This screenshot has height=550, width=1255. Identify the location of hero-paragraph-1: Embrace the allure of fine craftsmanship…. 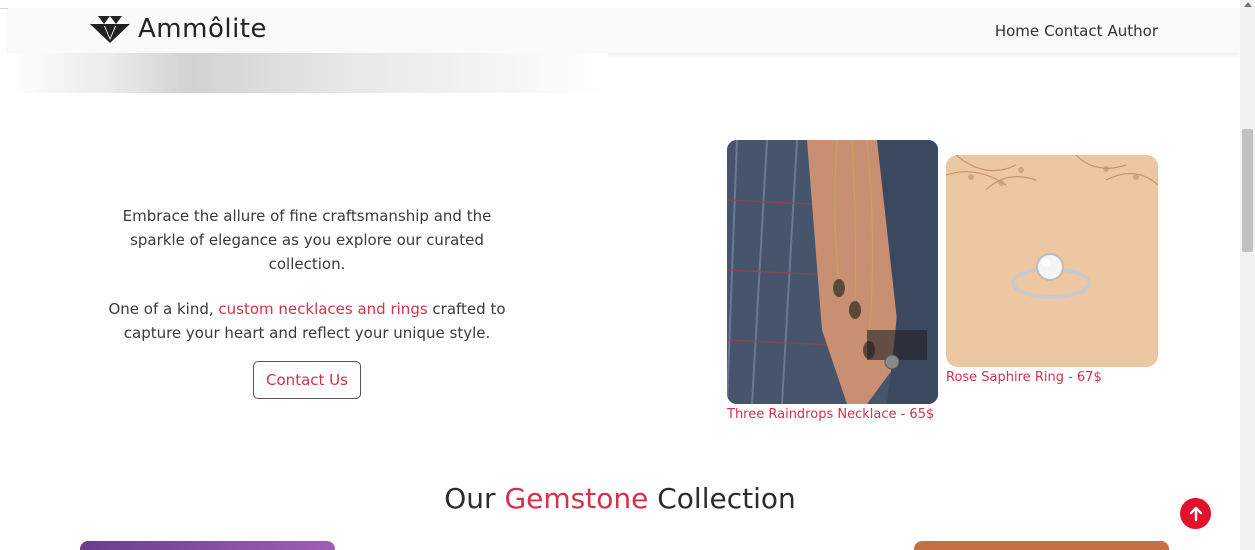
(307, 240).